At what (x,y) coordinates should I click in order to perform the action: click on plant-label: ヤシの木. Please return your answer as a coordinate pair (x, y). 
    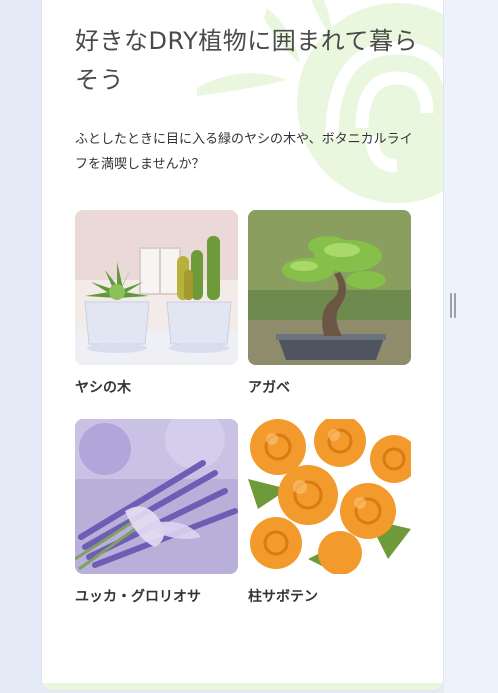
    Looking at the image, I should click on (103, 388).